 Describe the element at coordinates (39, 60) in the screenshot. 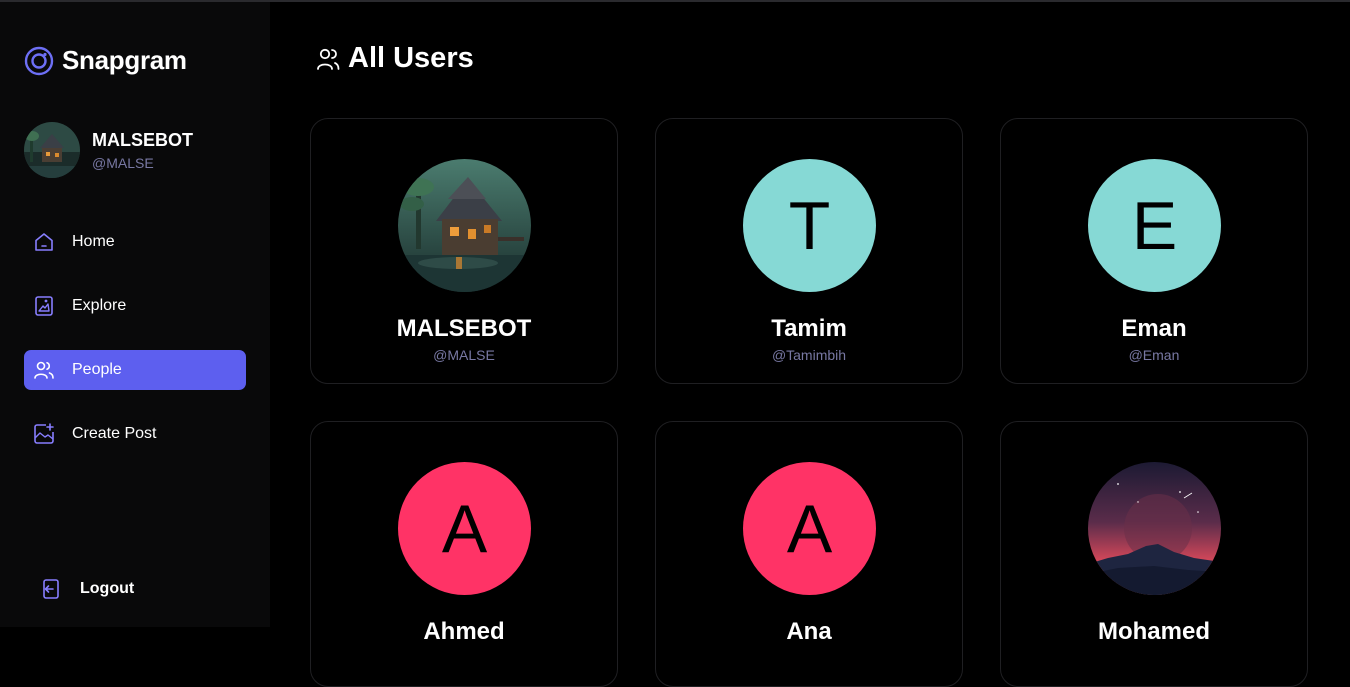

I see `snapgram-logo-icon` at that location.